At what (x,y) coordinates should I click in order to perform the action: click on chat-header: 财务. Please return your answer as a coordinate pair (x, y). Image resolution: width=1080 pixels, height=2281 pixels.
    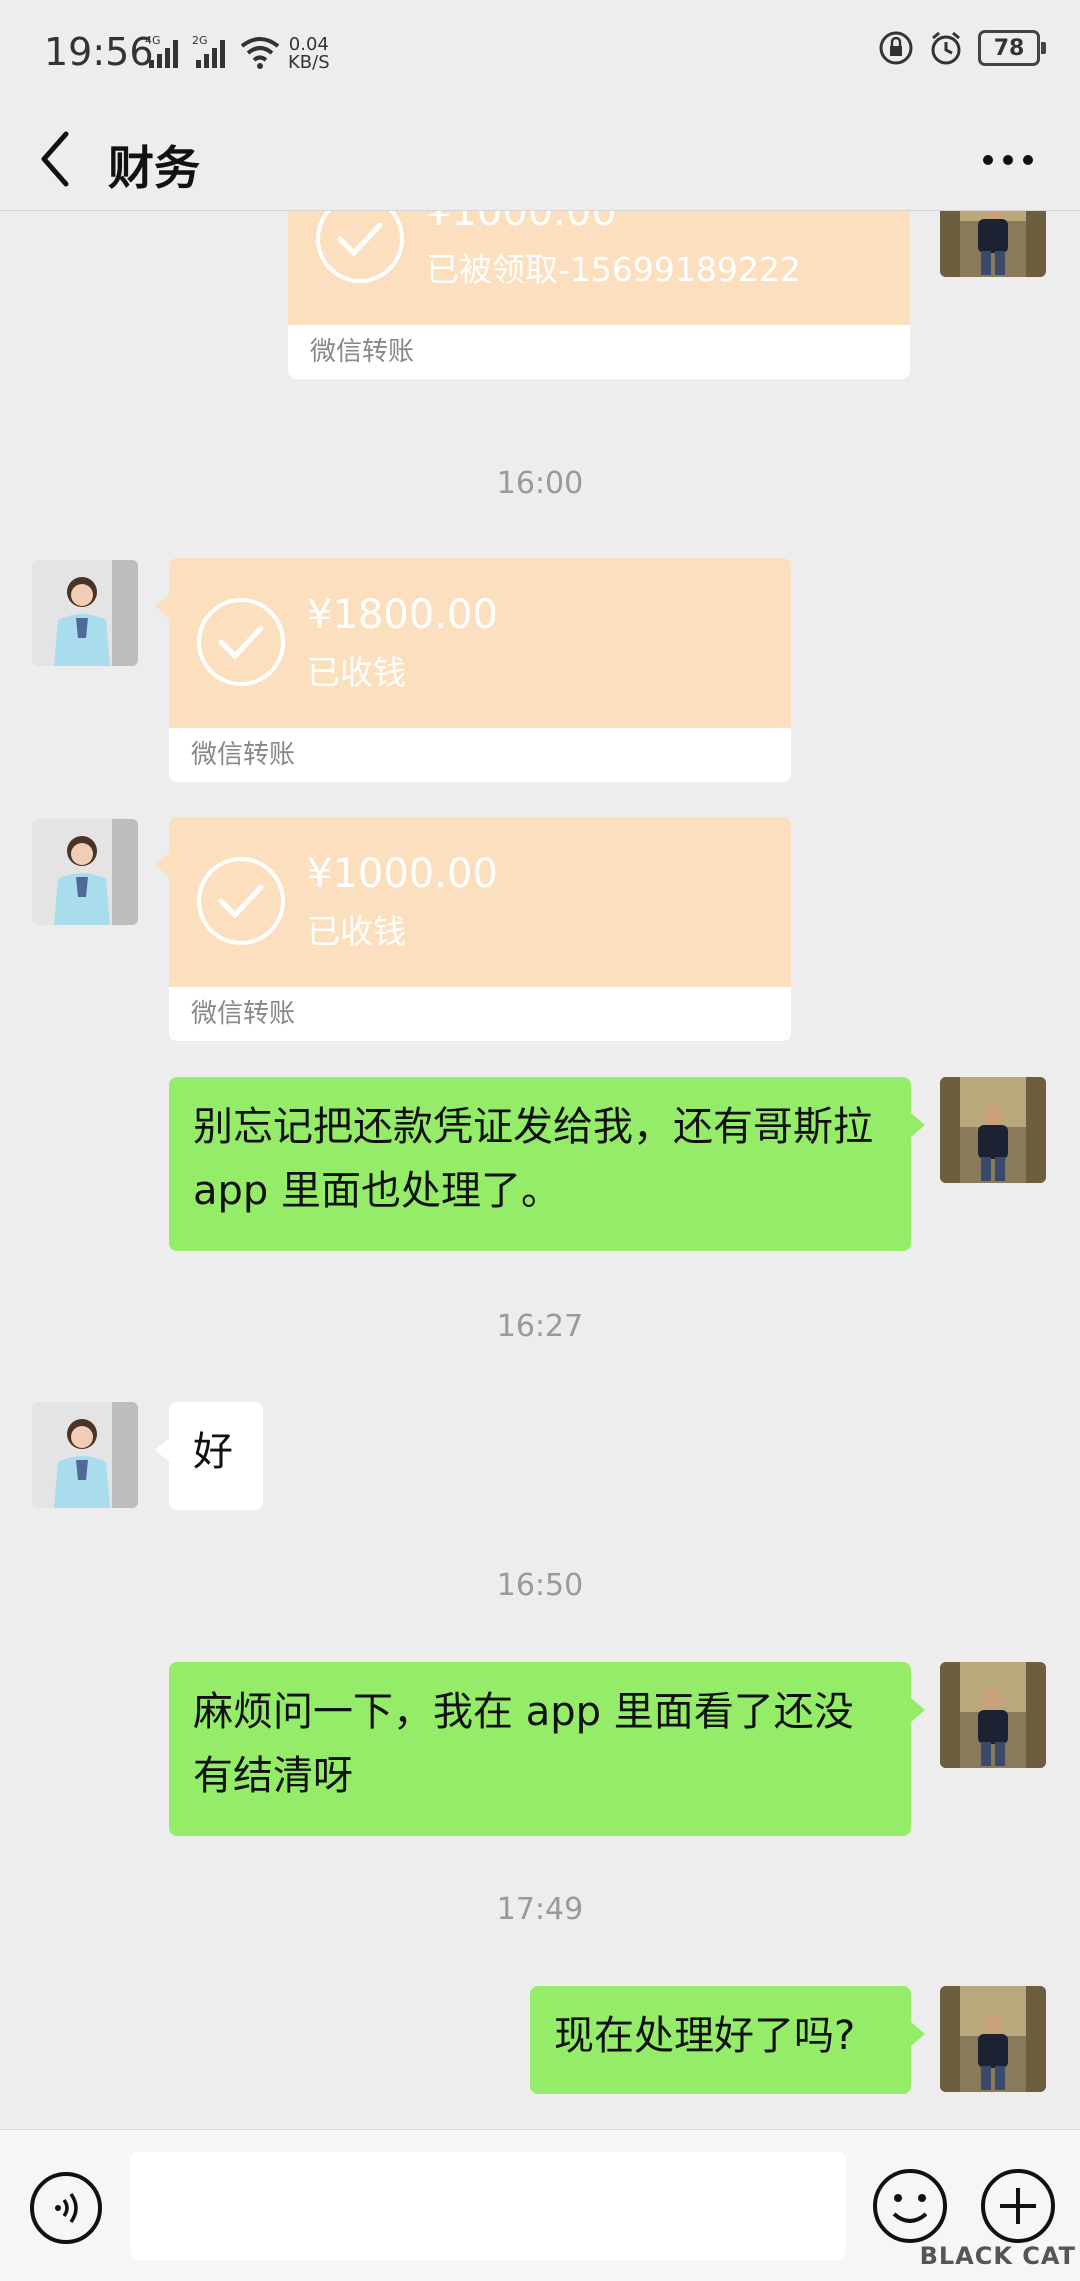
    Looking at the image, I should click on (540, 160).